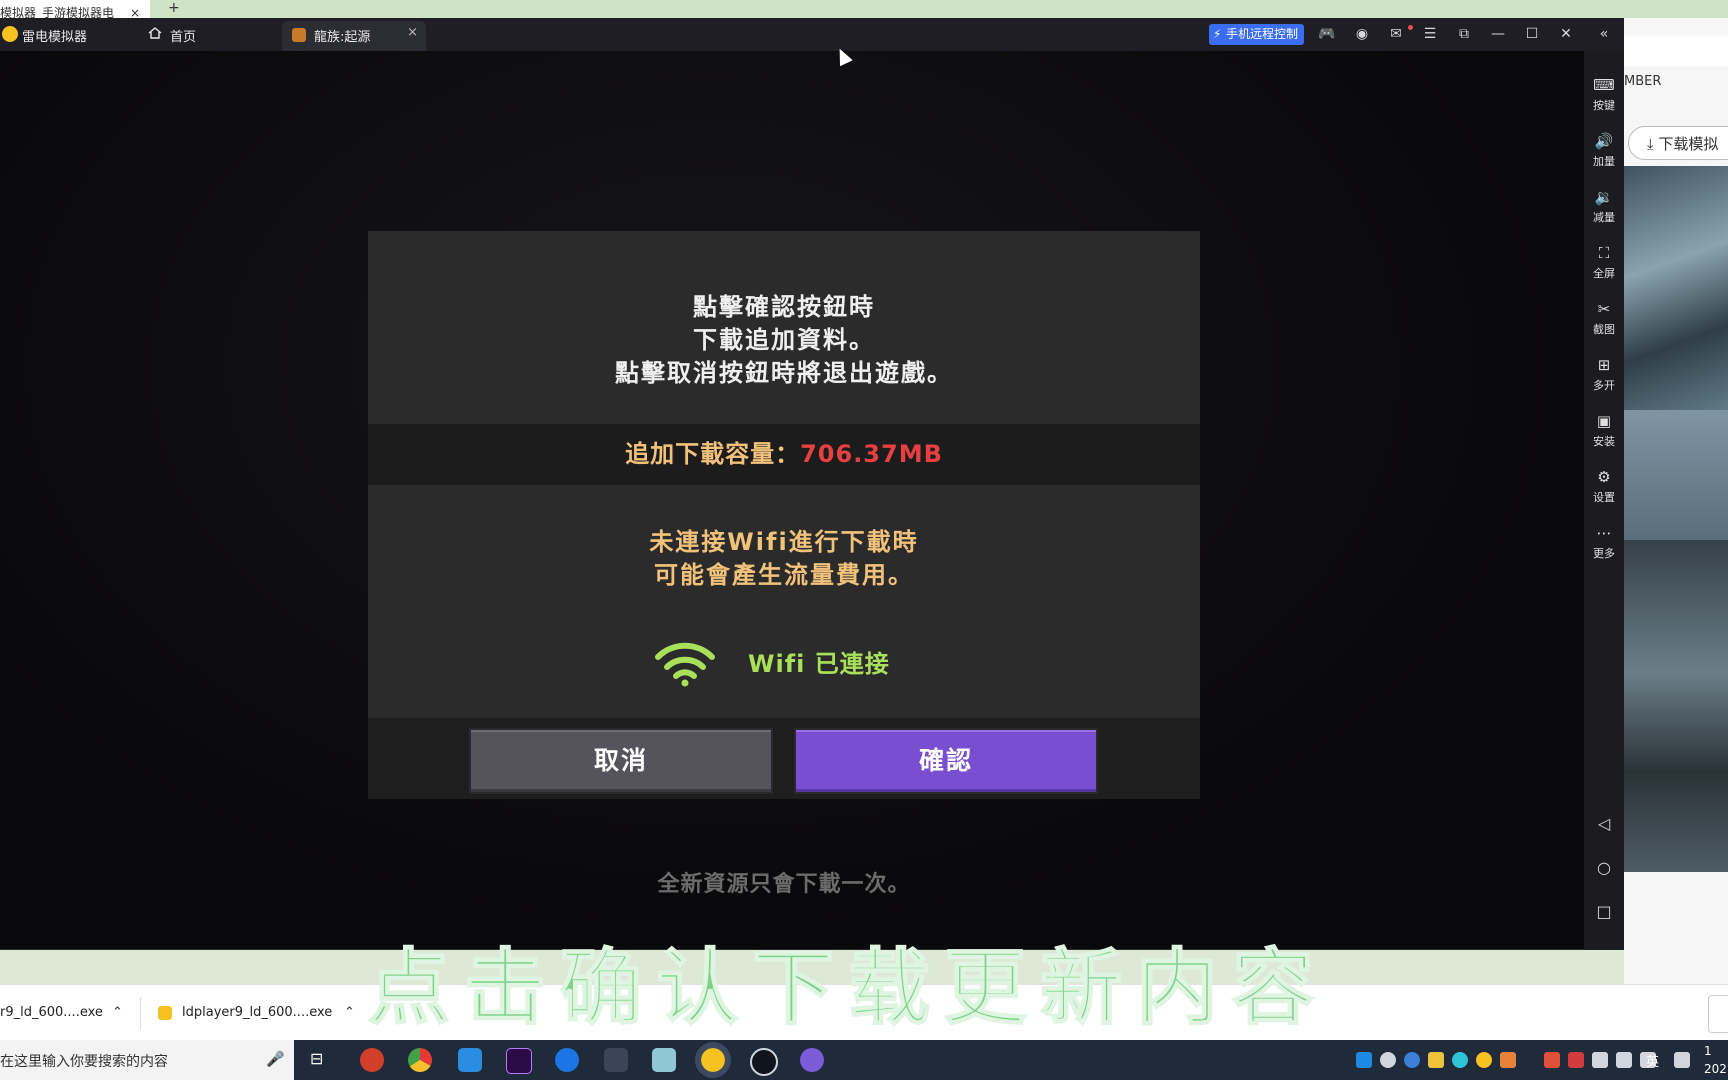  I want to click on user-icon: ◉, so click(1362, 34).